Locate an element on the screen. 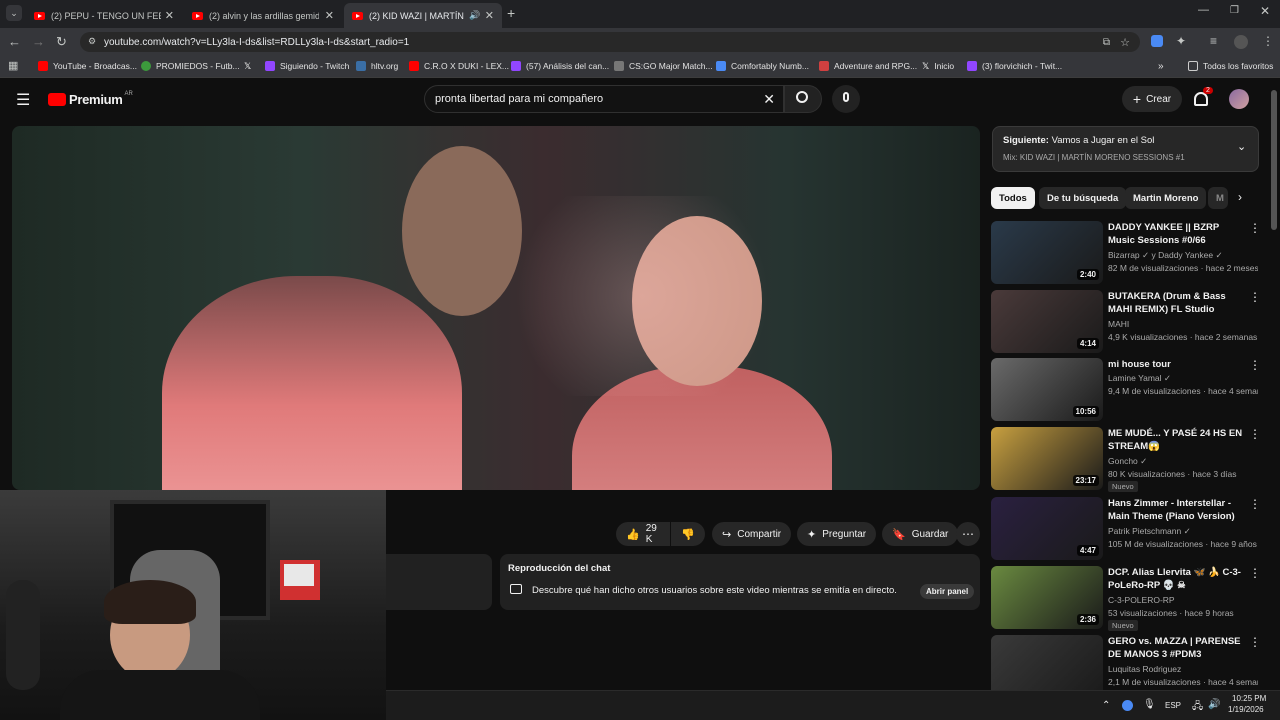 The height and width of the screenshot is (720, 1280). like-button: 👍 29 K is located at coordinates (643, 534).